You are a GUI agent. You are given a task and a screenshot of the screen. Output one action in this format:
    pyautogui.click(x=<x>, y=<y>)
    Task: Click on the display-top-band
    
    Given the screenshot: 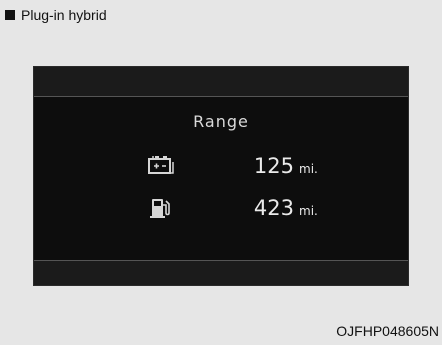 What is the action you would take?
    pyautogui.click(x=221, y=82)
    